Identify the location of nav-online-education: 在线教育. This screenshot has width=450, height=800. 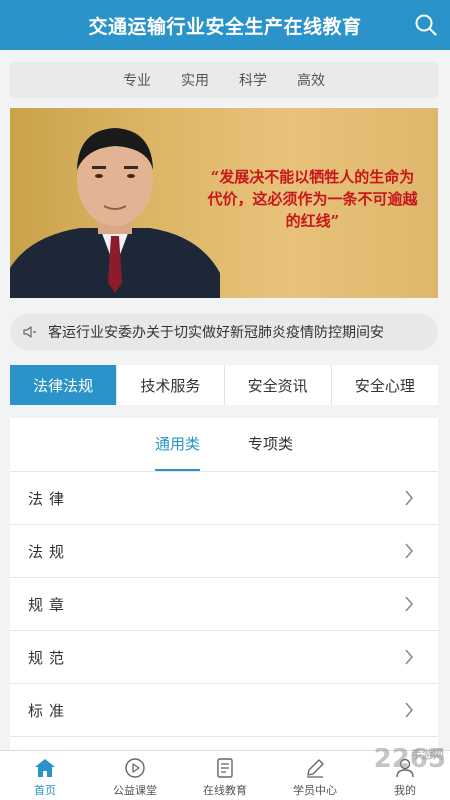
(225, 775).